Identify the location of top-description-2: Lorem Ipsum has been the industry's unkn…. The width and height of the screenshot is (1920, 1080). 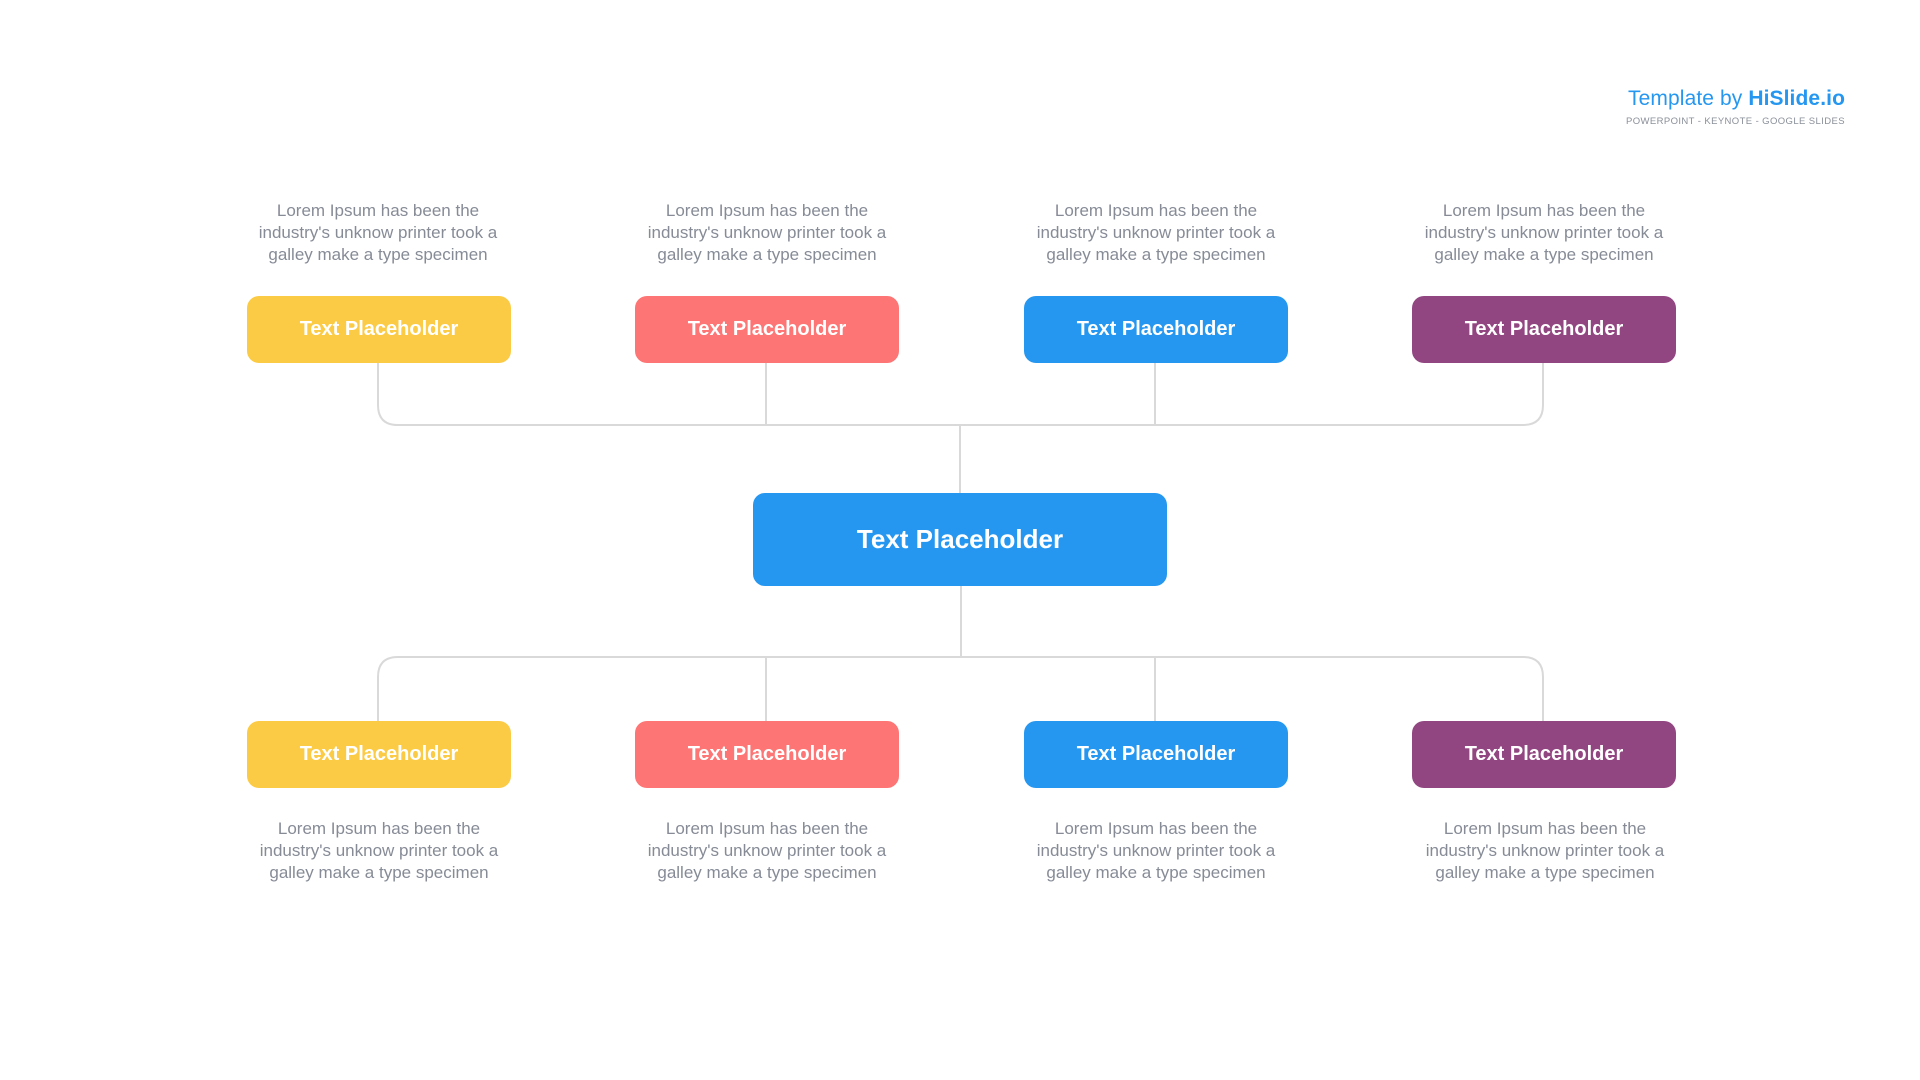
(767, 233).